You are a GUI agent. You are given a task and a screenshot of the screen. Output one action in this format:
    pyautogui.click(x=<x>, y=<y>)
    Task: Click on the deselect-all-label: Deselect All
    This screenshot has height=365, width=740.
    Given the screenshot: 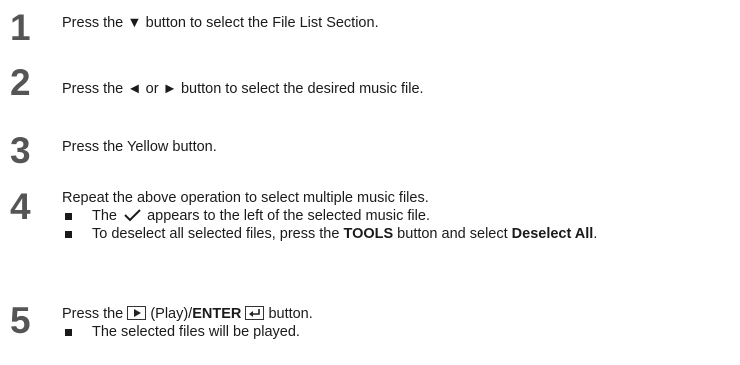 What is the action you would take?
    pyautogui.click(x=552, y=234)
    